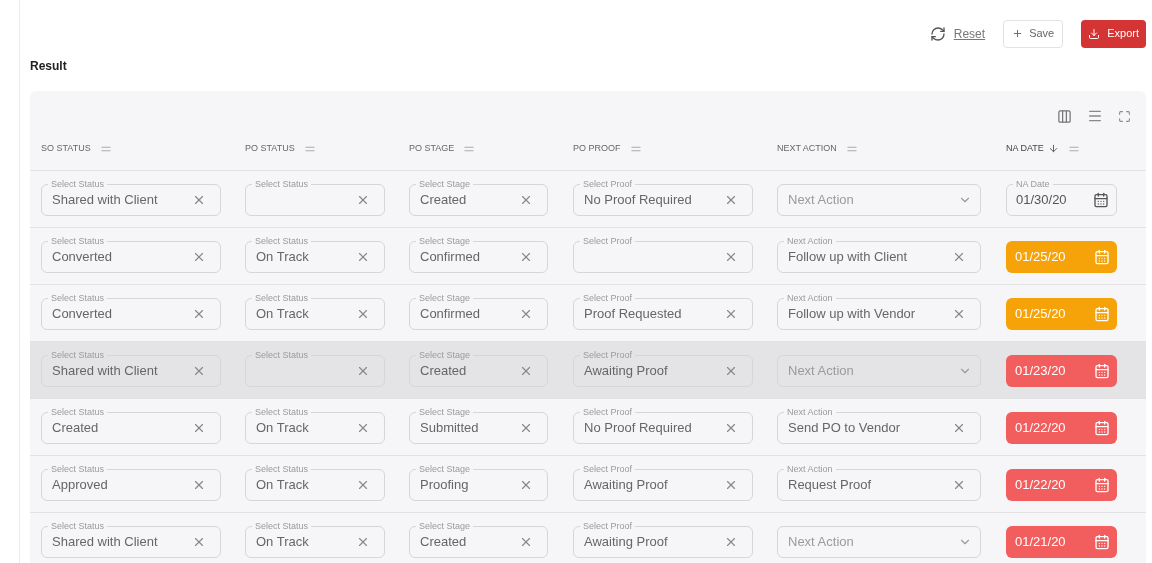 This screenshot has width=1152, height=563. Describe the element at coordinates (1025, 148) in the screenshot. I see `column-header: NA DATE` at that location.